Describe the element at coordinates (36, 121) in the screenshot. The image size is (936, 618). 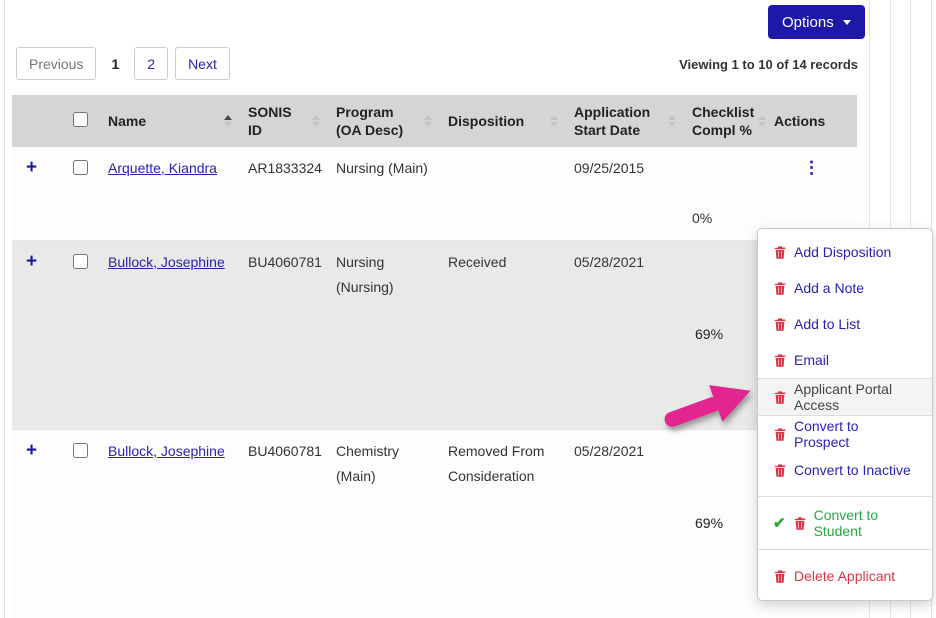
I see `column-header-expand` at that location.